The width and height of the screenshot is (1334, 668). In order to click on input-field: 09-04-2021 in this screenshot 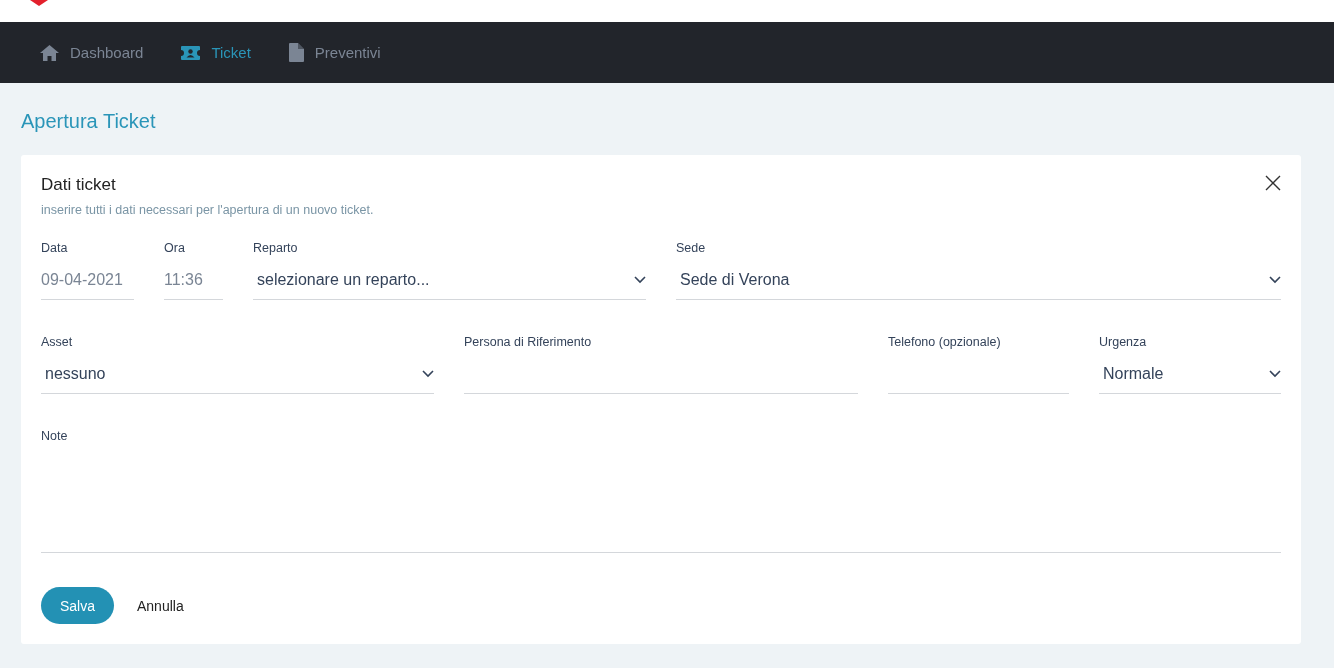, I will do `click(87, 280)`.